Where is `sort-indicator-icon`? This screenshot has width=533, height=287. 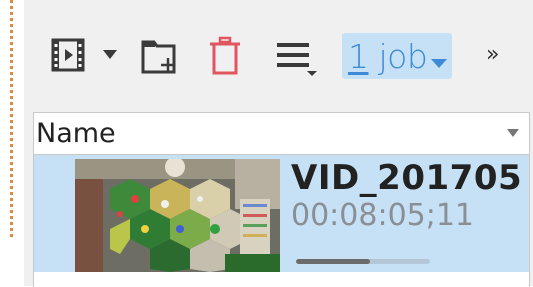
sort-indicator-icon is located at coordinates (513, 133).